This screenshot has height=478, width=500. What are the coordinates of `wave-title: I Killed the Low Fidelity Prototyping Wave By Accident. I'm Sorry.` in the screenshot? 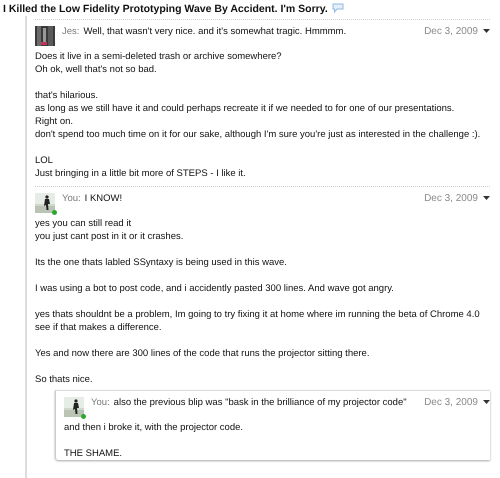 It's located at (165, 9).